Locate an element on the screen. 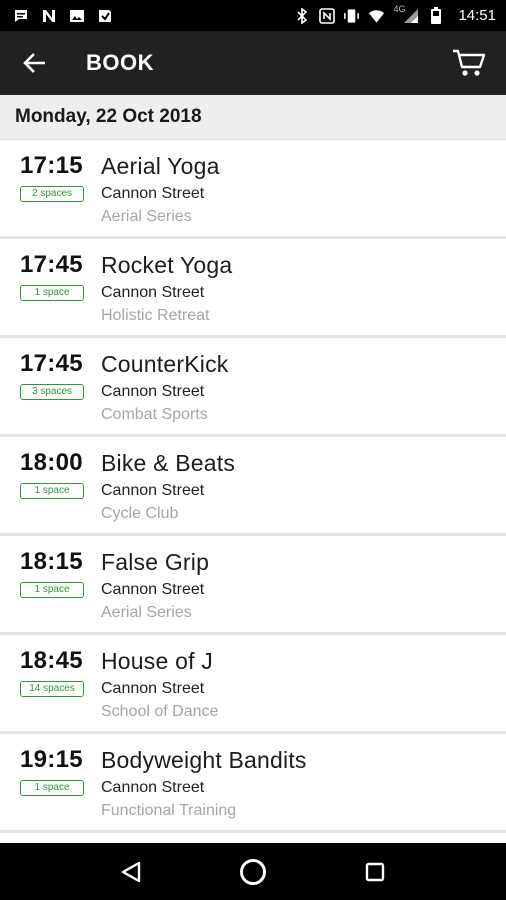 The height and width of the screenshot is (900, 506). recents-square-icon is located at coordinates (375, 871).